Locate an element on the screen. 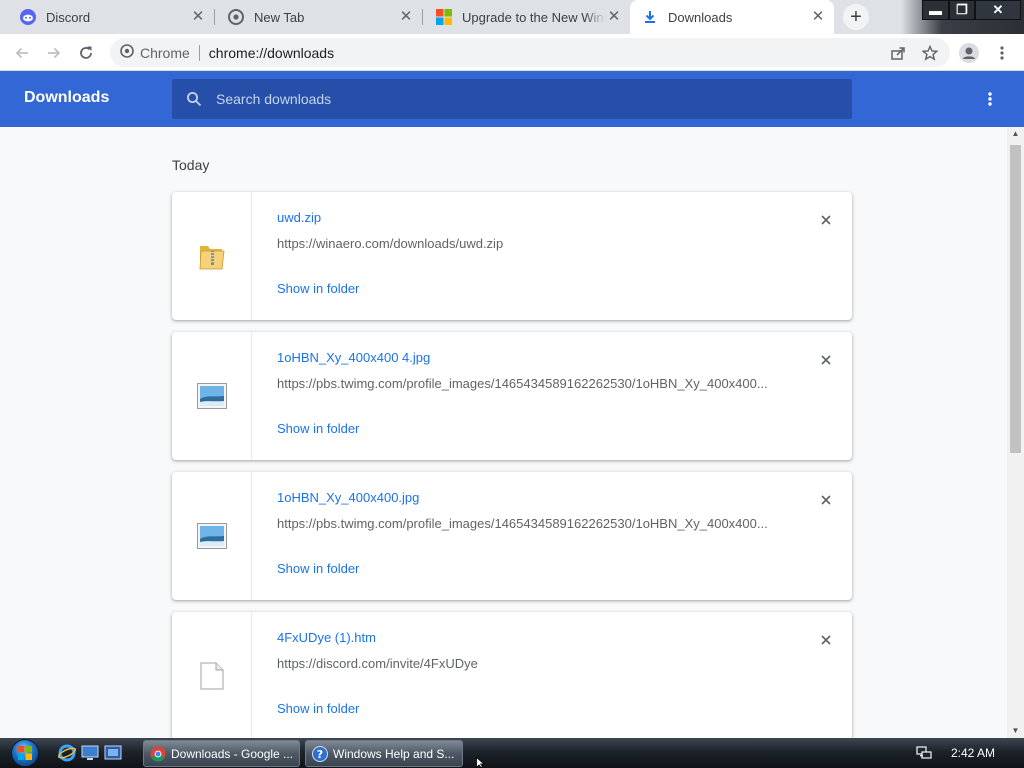  show-desktop-icon is located at coordinates (90, 753).